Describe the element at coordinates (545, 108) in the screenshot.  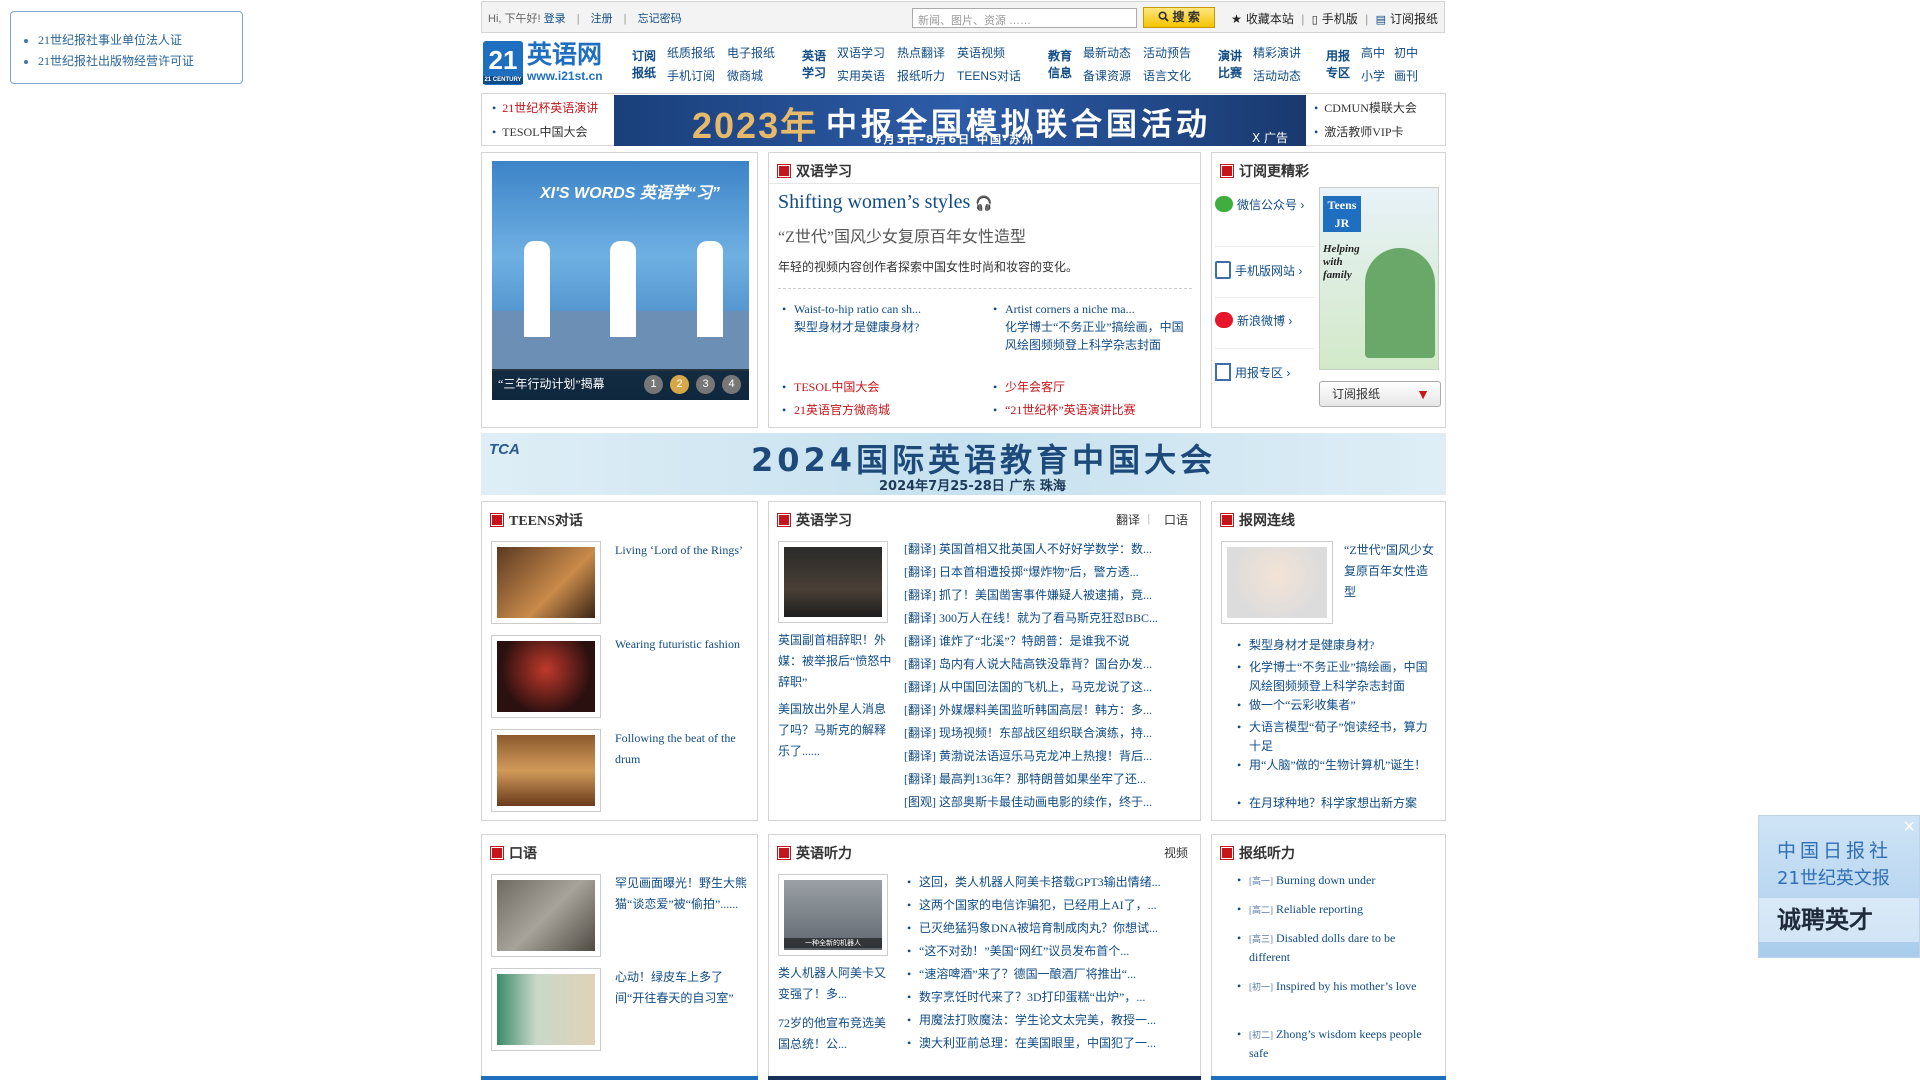
I see `ad-link-speech: 21世纪杯英语演讲` at that location.